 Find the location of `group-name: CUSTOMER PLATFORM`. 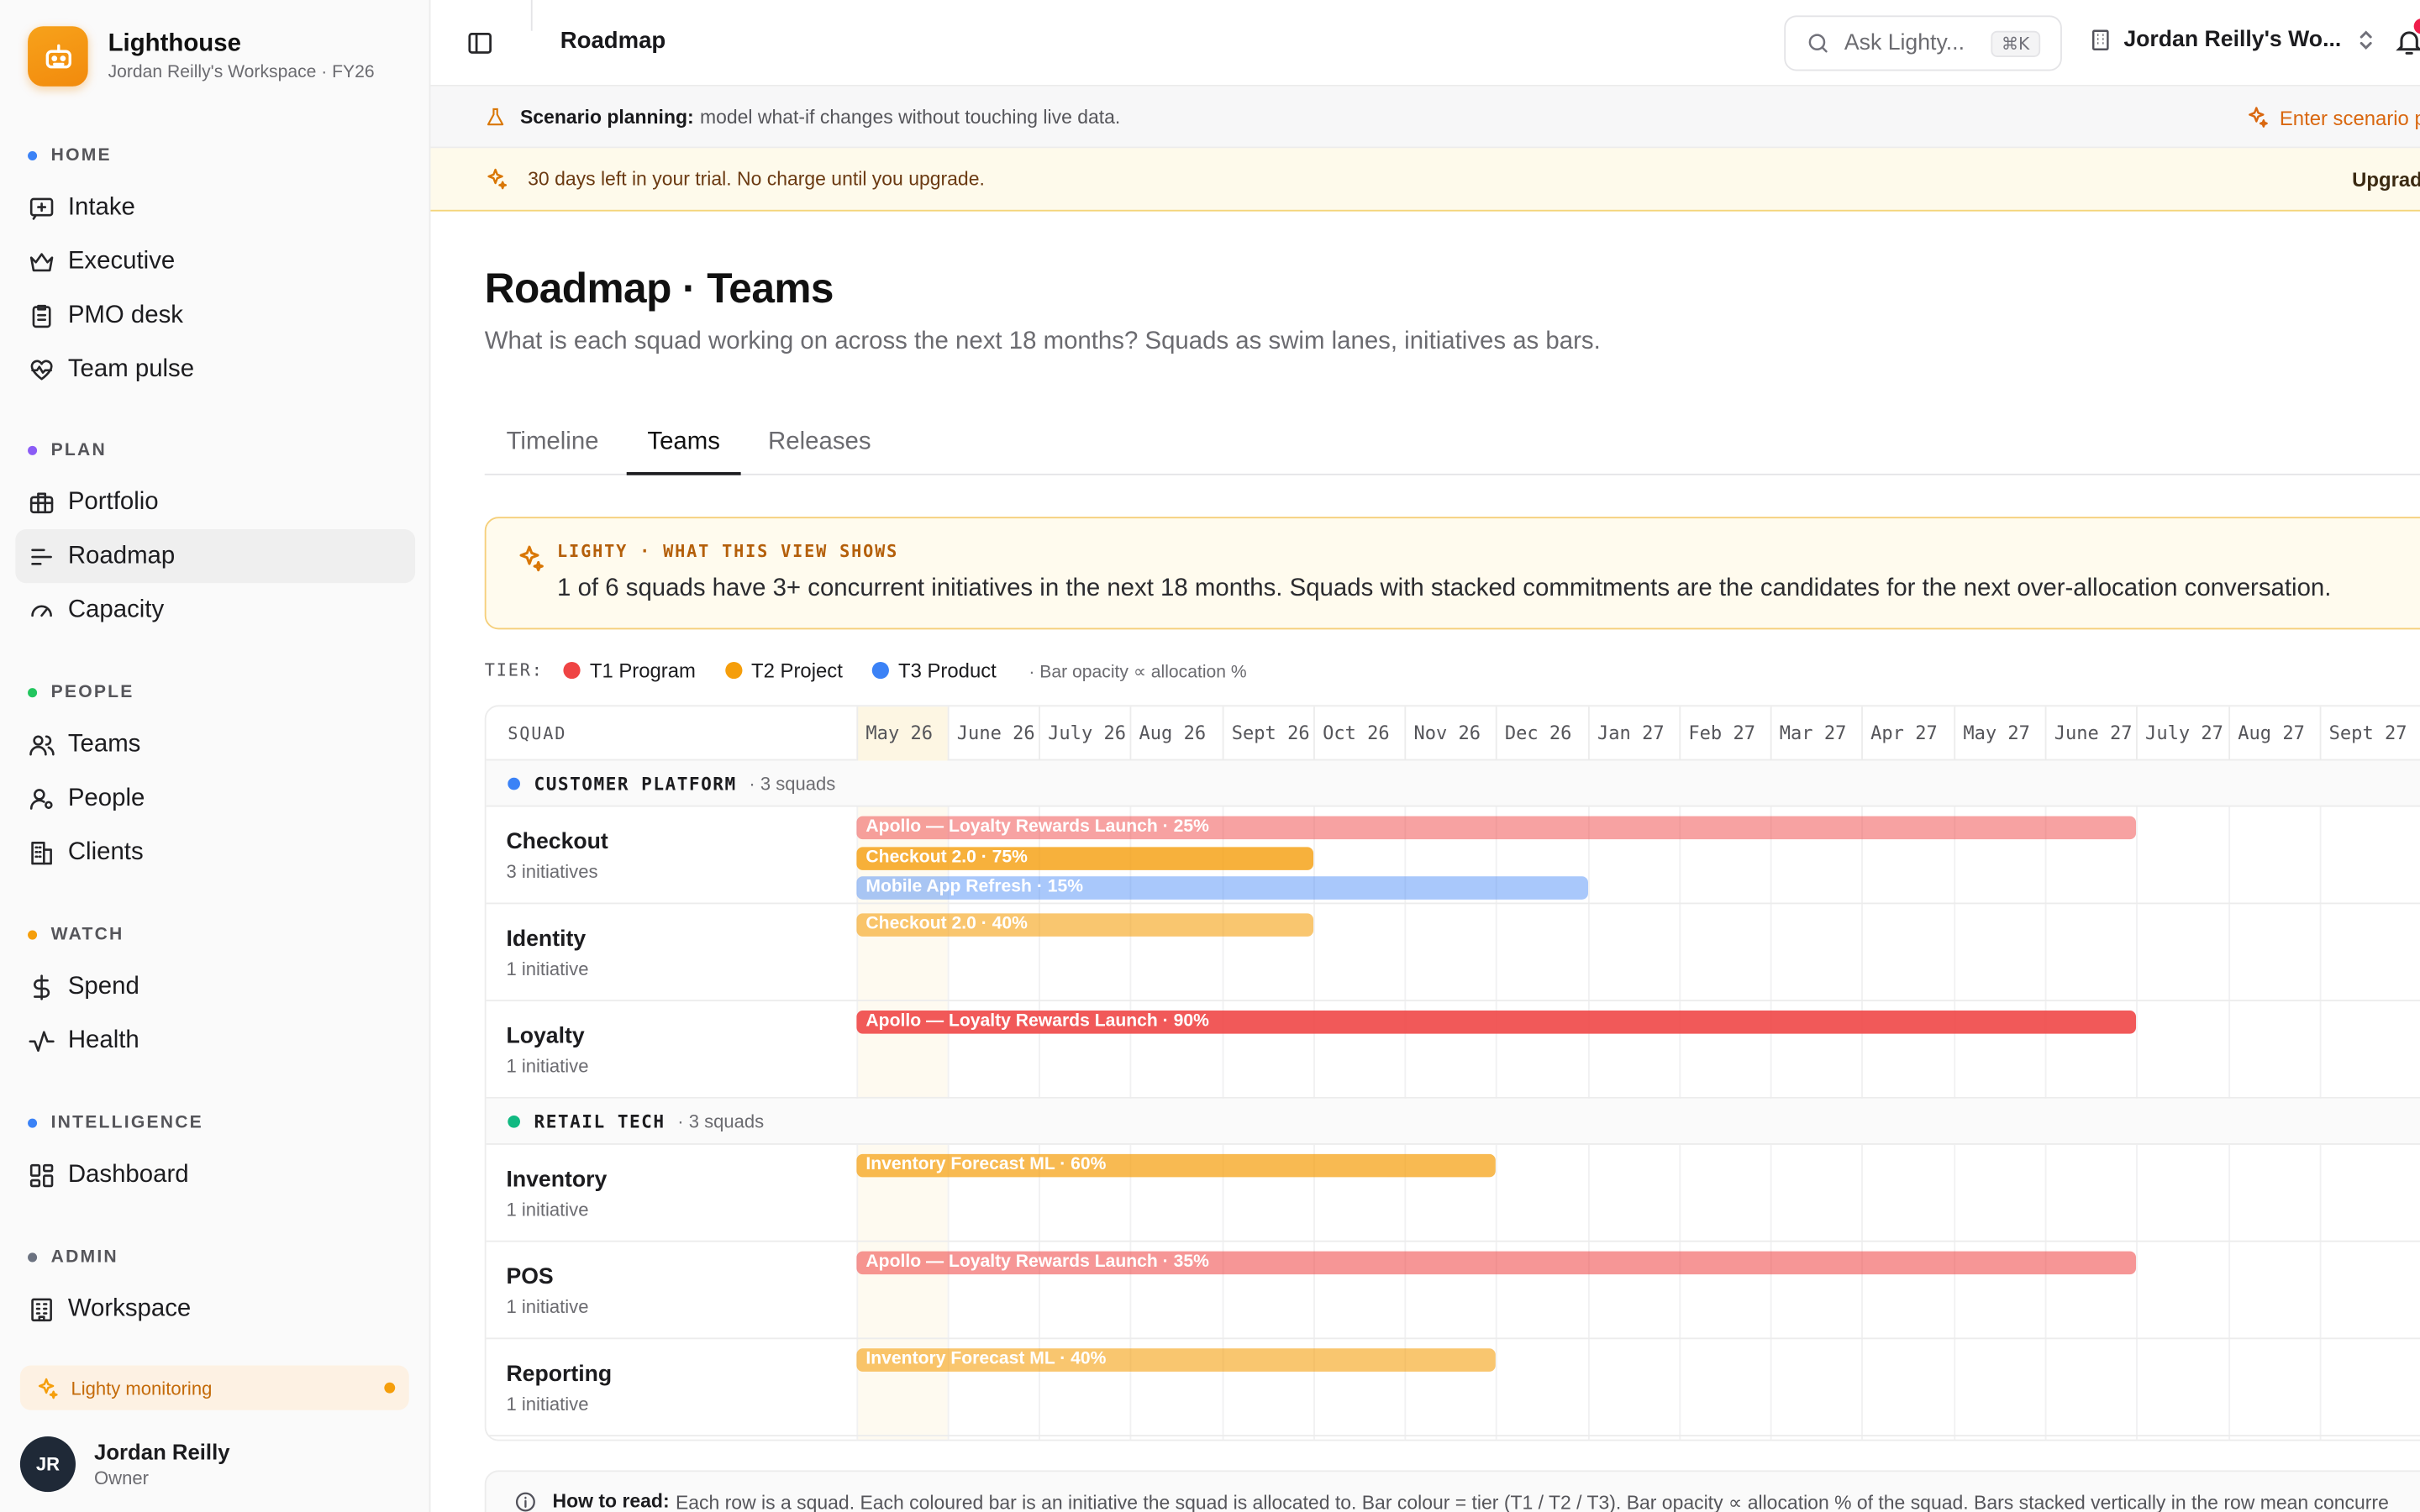

group-name: CUSTOMER PLATFORM is located at coordinates (635, 783).